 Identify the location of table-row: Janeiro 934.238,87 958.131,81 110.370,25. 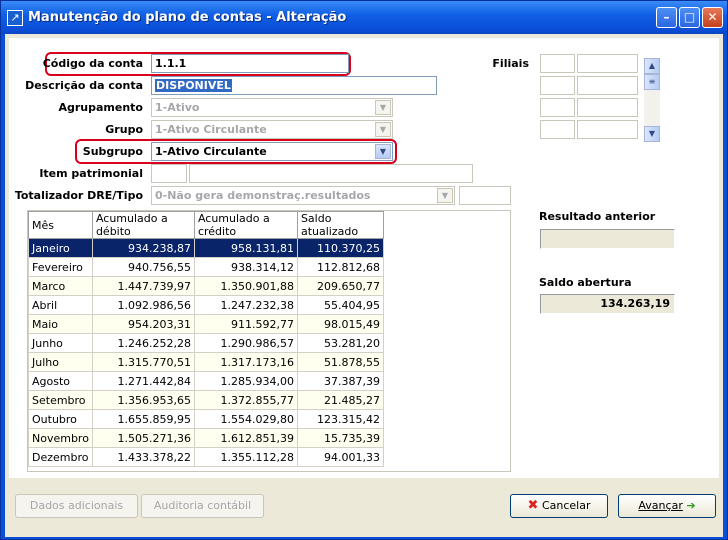
(206, 248).